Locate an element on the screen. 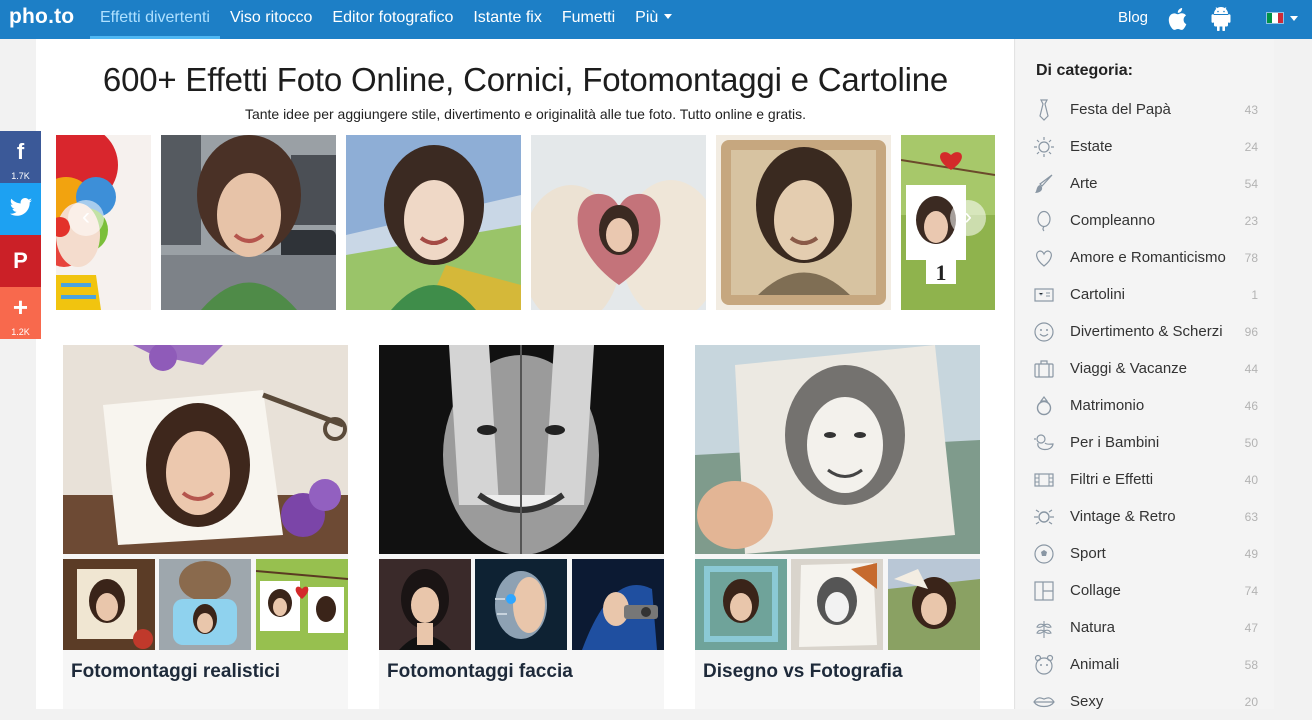 The height and width of the screenshot is (720, 1312). android-icon is located at coordinates (1221, 19).